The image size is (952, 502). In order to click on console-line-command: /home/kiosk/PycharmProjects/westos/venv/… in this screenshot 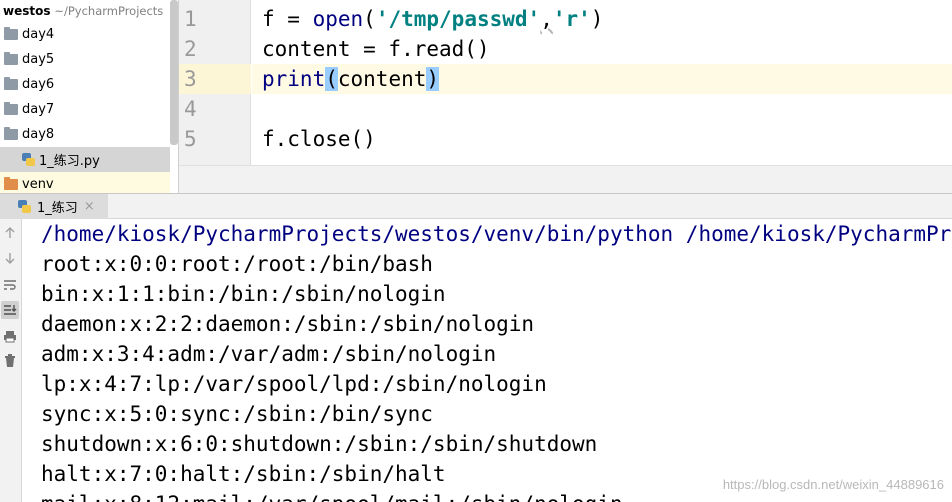, I will do `click(496, 234)`.